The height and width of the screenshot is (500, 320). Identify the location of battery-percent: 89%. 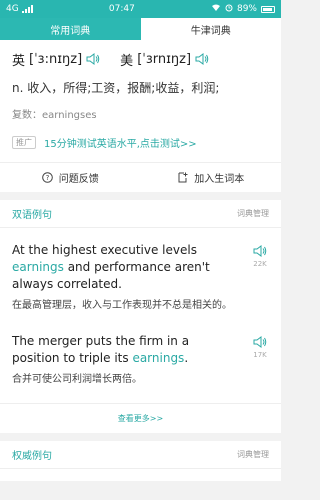
(246, 9).